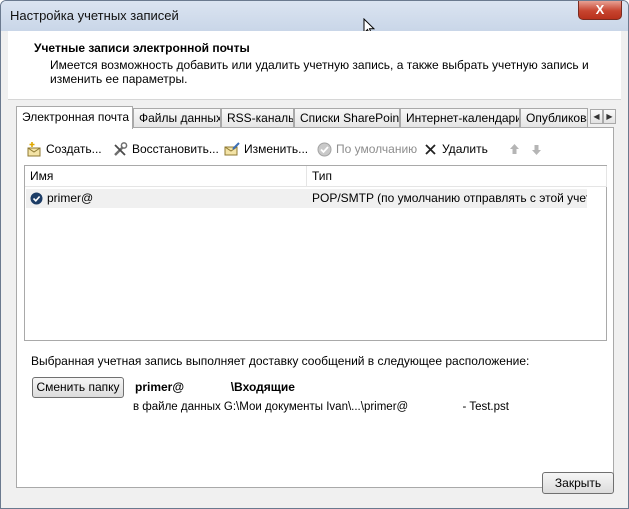 The height and width of the screenshot is (509, 629). Describe the element at coordinates (94, 15) in the screenshot. I see `window-title: Настройка учетных записей` at that location.